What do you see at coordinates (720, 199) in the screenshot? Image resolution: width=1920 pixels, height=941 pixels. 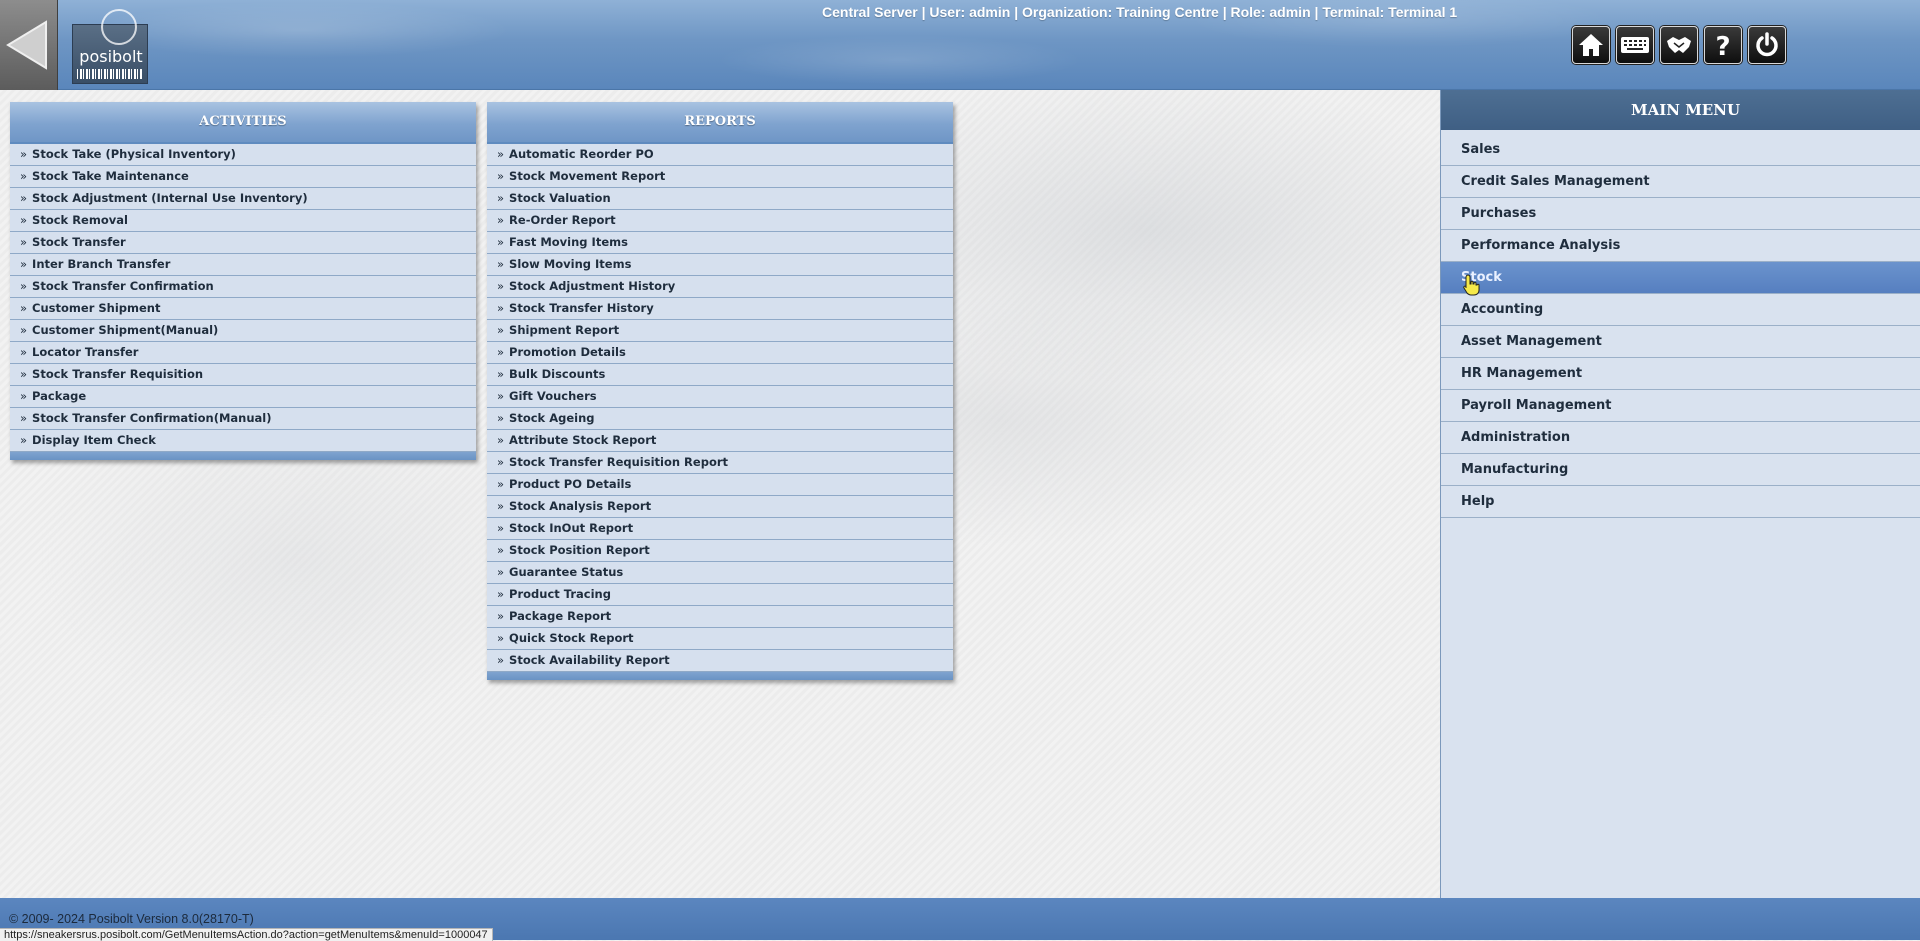 I see `reports-item-stock-valuation: » Stock Valuation` at bounding box center [720, 199].